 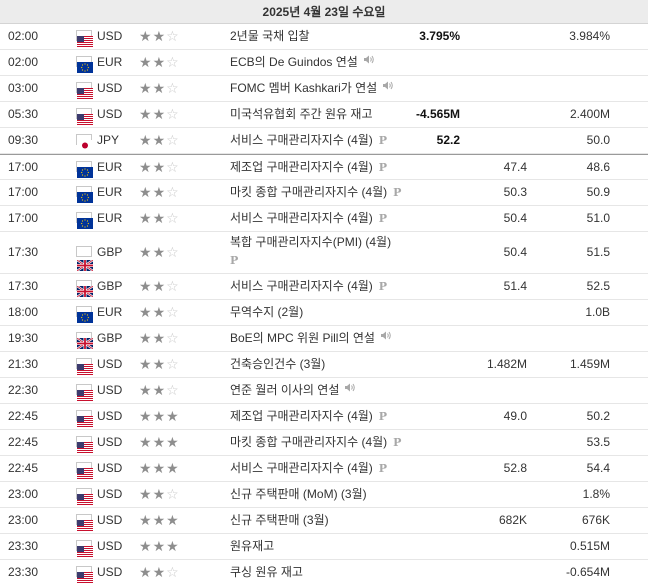 I want to click on actual-value: 3.795%, so click(x=439, y=36).